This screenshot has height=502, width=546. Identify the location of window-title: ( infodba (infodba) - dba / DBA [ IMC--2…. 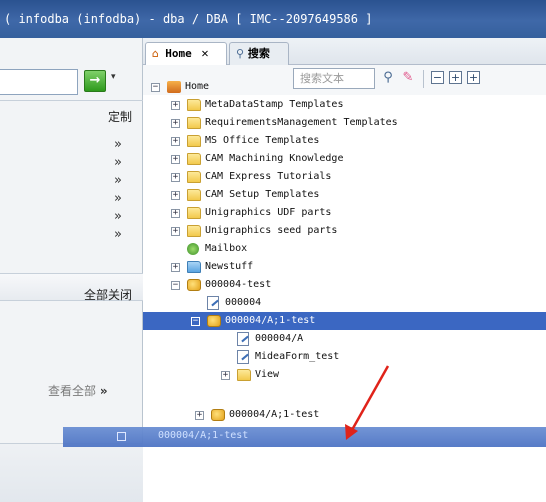
(188, 19).